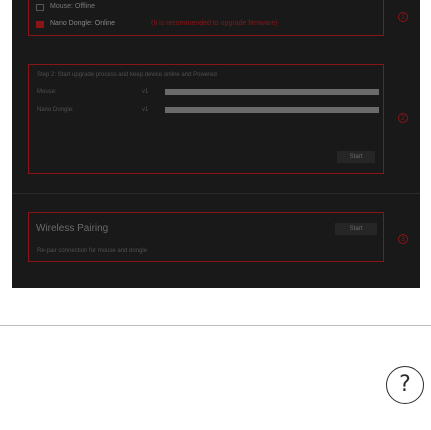 The width and height of the screenshot is (431, 430). Describe the element at coordinates (145, 92) in the screenshot. I see `mouse-version-value: v1` at that location.